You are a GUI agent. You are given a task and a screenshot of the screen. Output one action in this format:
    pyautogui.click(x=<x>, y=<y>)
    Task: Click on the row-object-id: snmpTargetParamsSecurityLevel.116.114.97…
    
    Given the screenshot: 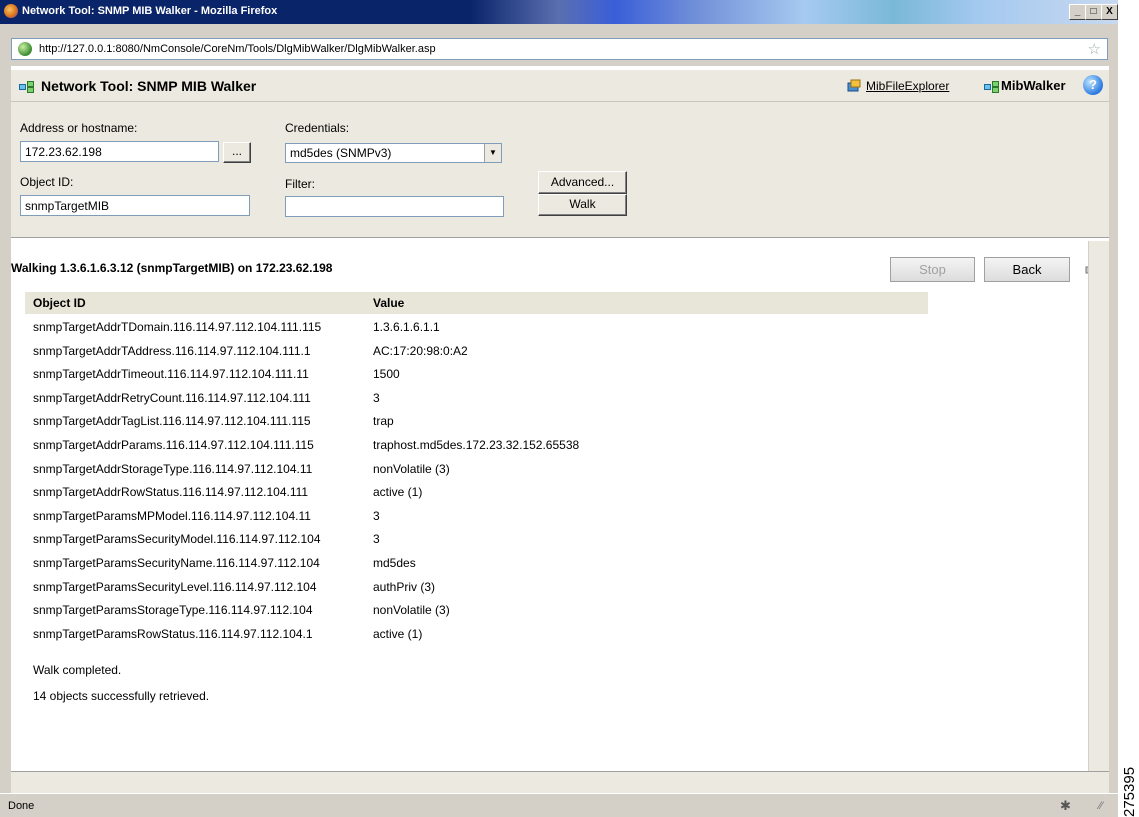 What is the action you would take?
    pyautogui.click(x=175, y=586)
    